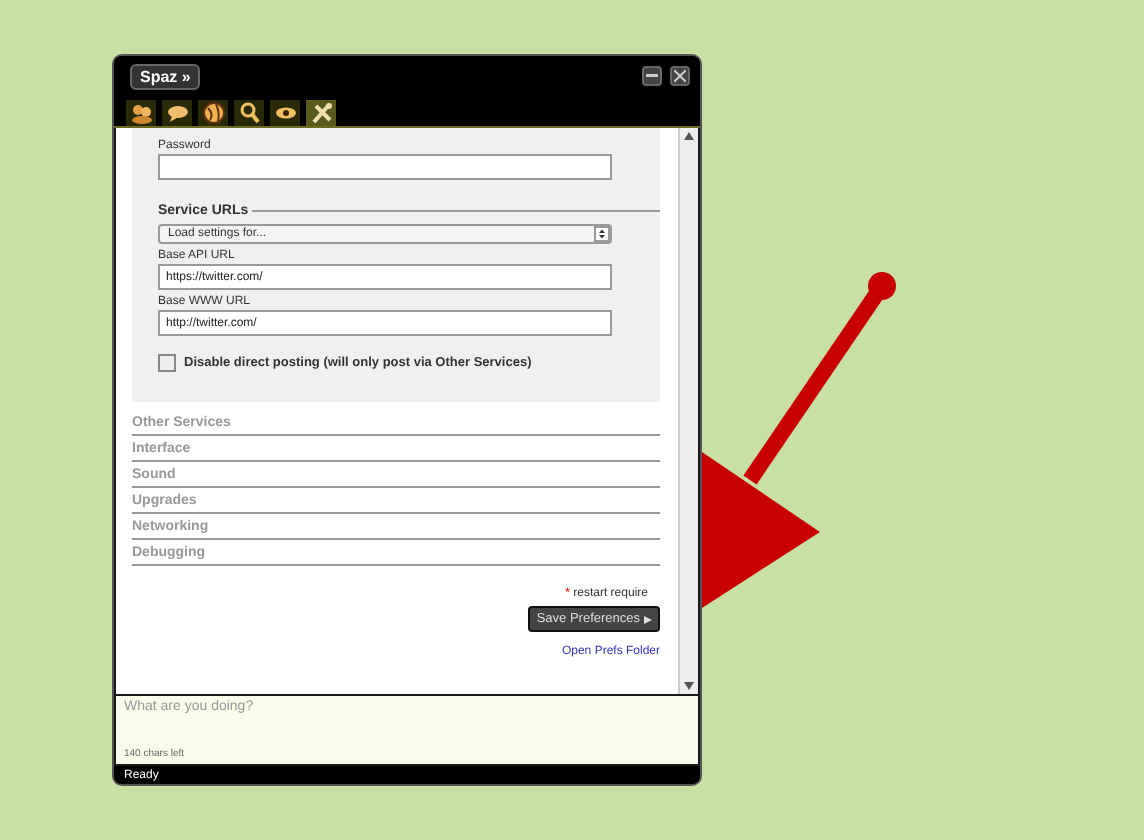 Image resolution: width=1144 pixels, height=840 pixels. What do you see at coordinates (689, 686) in the screenshot?
I see `scroll-down-icon` at bounding box center [689, 686].